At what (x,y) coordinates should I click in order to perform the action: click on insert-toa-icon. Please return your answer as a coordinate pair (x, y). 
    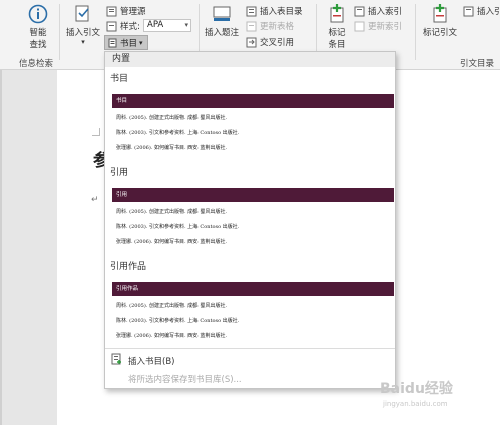
    Looking at the image, I should click on (468, 11).